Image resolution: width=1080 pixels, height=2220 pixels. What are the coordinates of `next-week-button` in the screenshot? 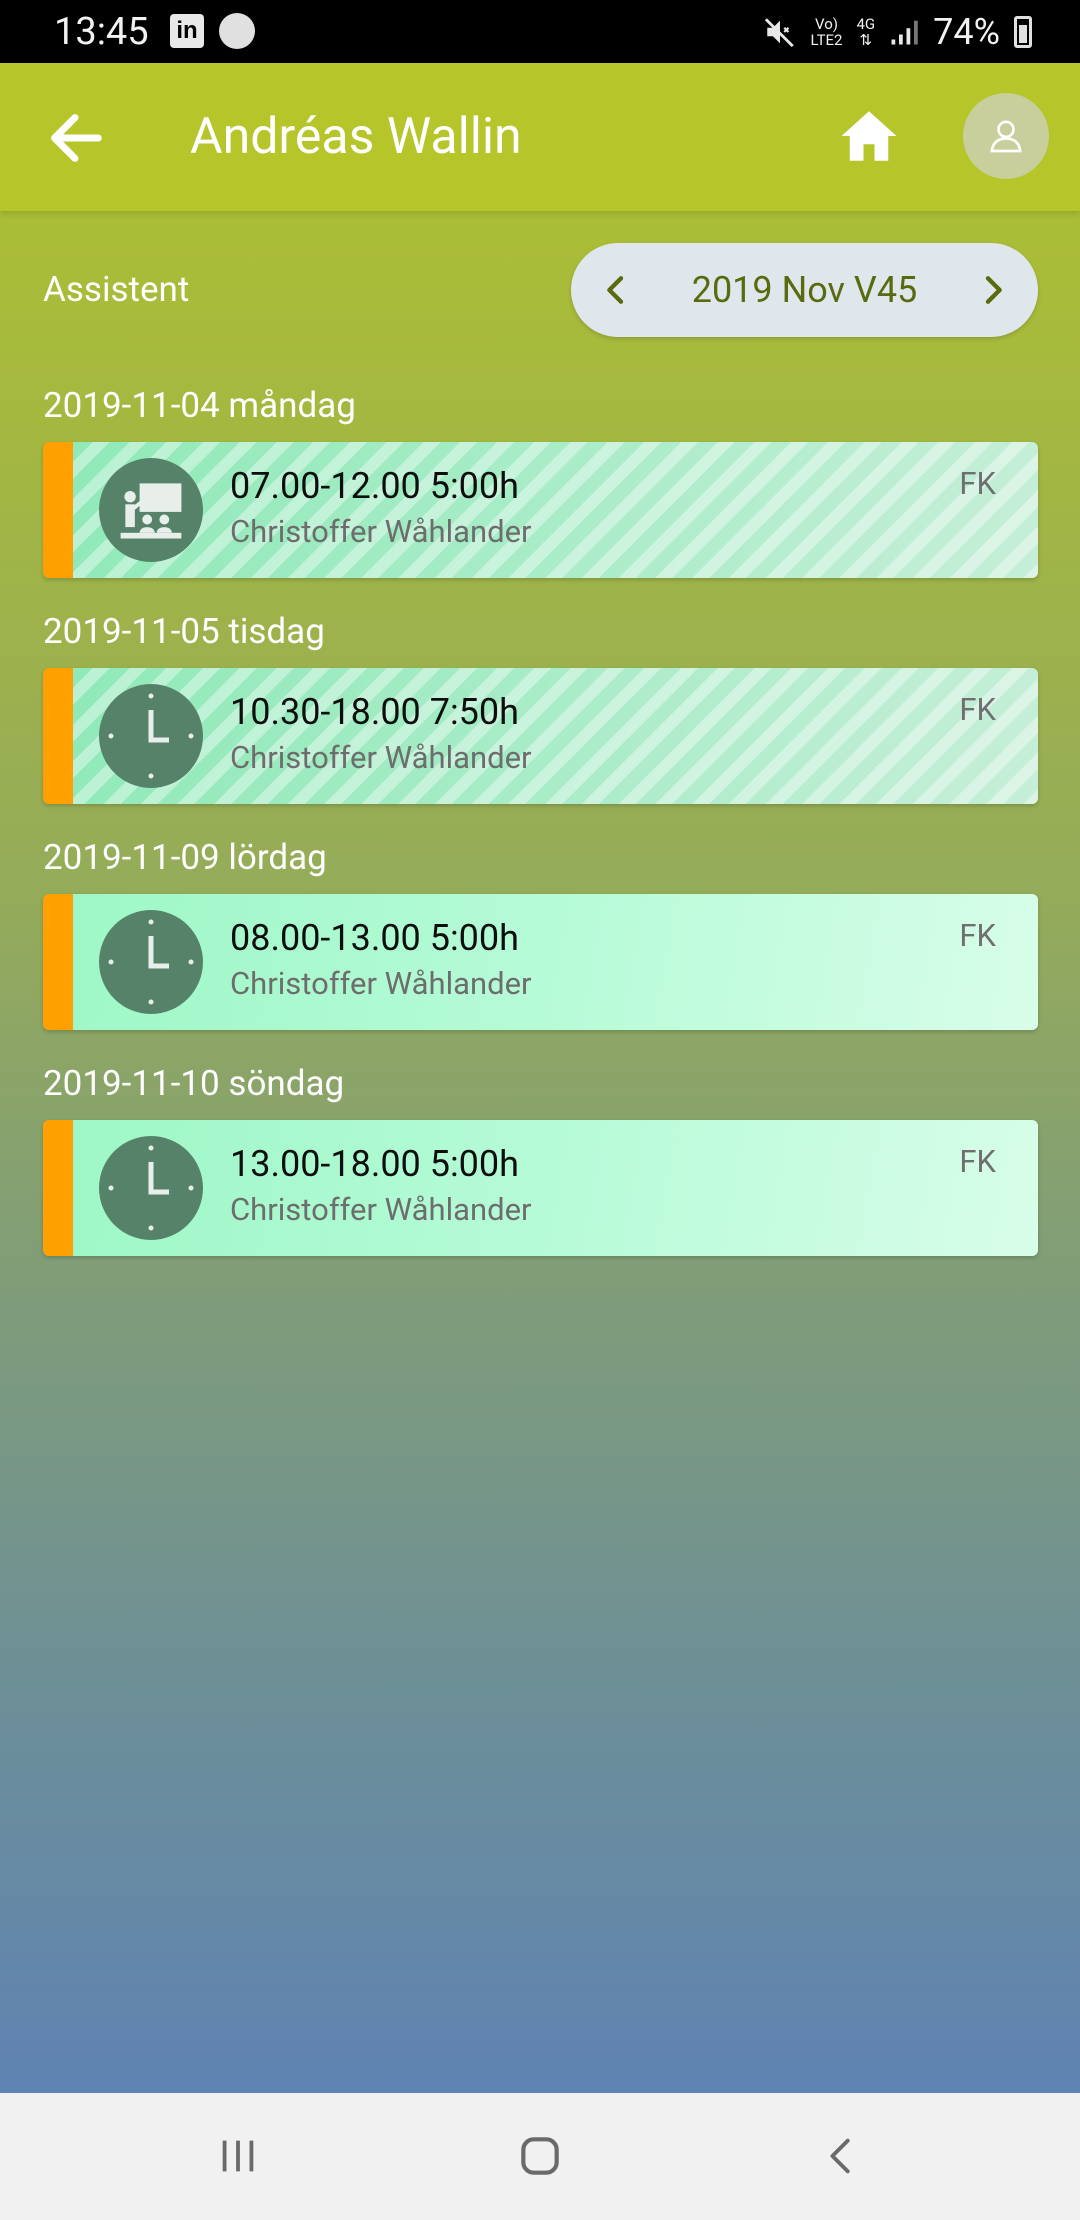 It's located at (993, 290).